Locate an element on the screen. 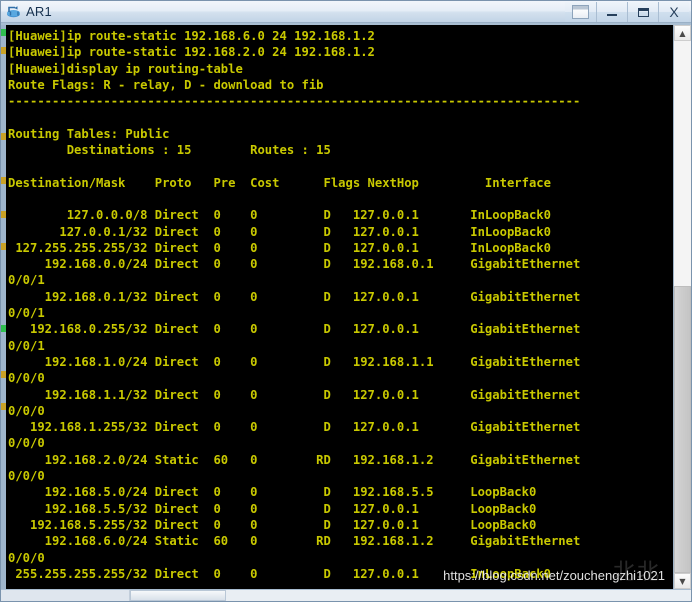  vertical-scroll-track is located at coordinates (682, 307).